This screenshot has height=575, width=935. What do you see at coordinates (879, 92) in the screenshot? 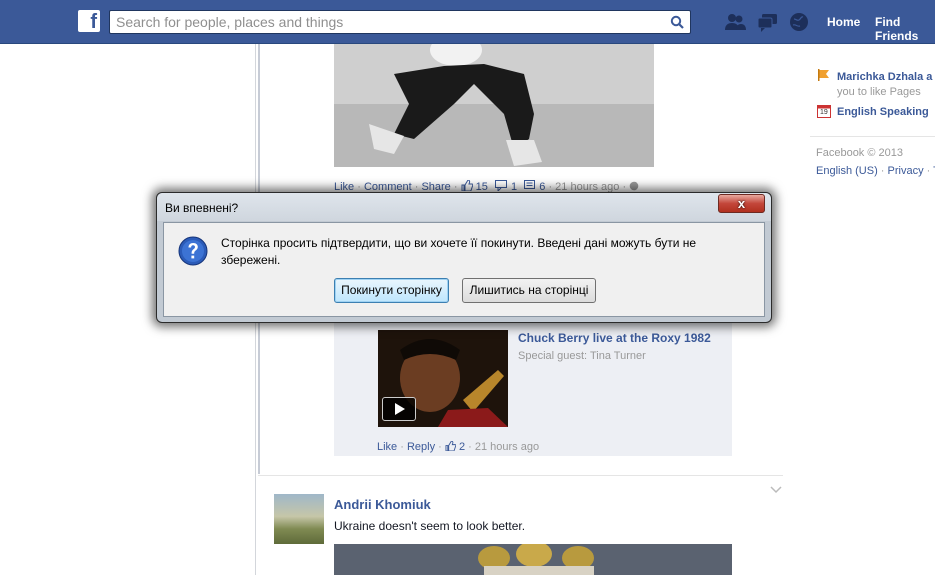
I see `suggestion-subtext: you to like Pages` at bounding box center [879, 92].